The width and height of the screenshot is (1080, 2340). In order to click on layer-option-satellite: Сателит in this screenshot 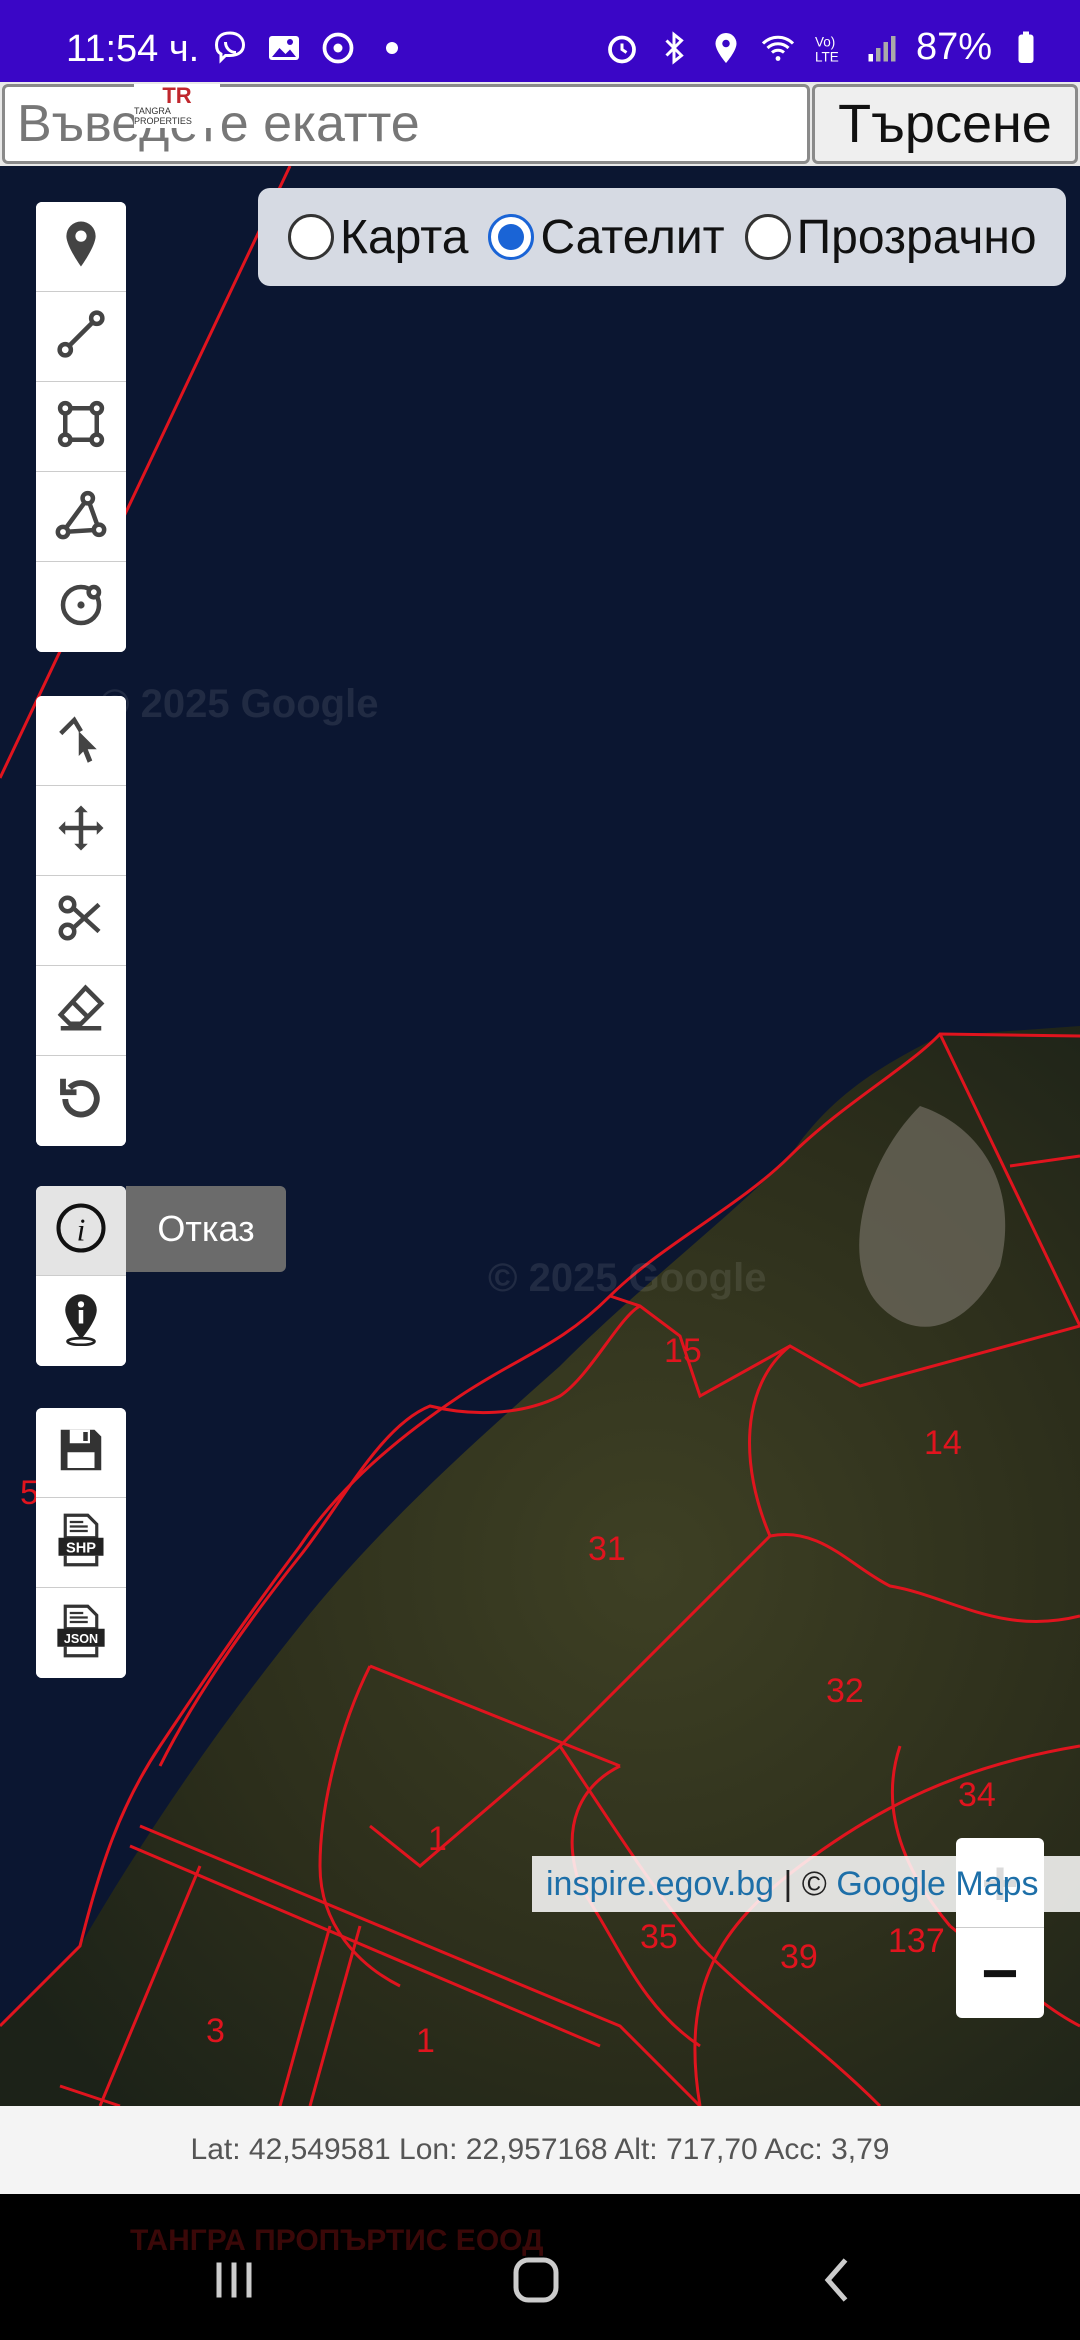, I will do `click(606, 237)`.